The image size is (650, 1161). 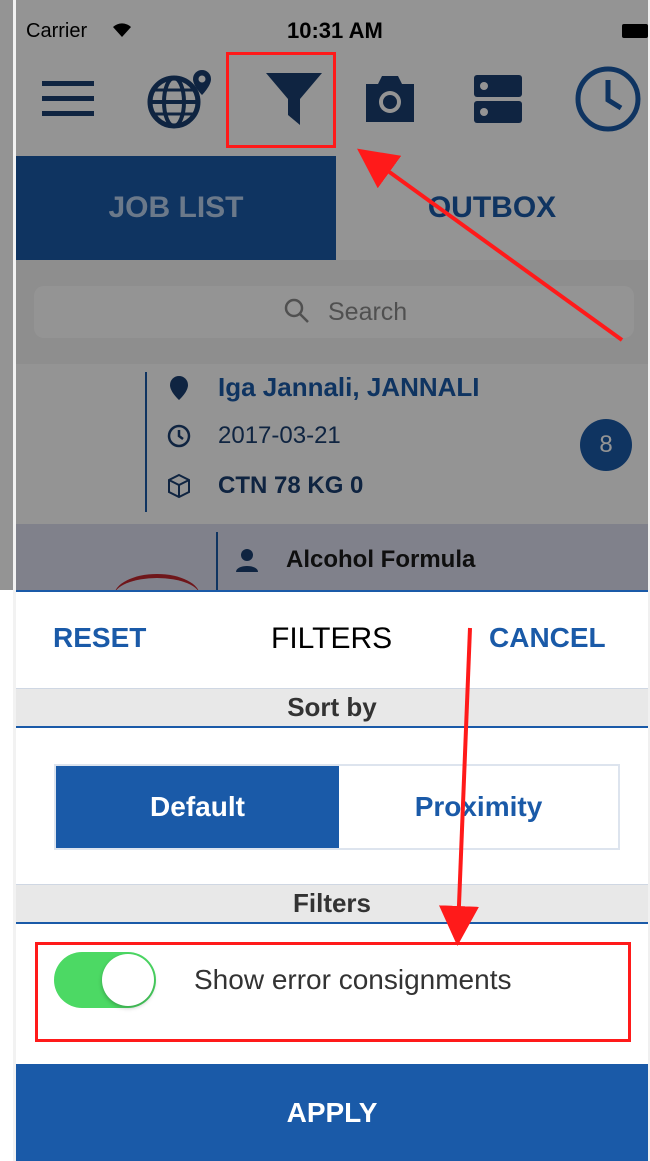 I want to click on annotation-box-filter, so click(x=281, y=100).